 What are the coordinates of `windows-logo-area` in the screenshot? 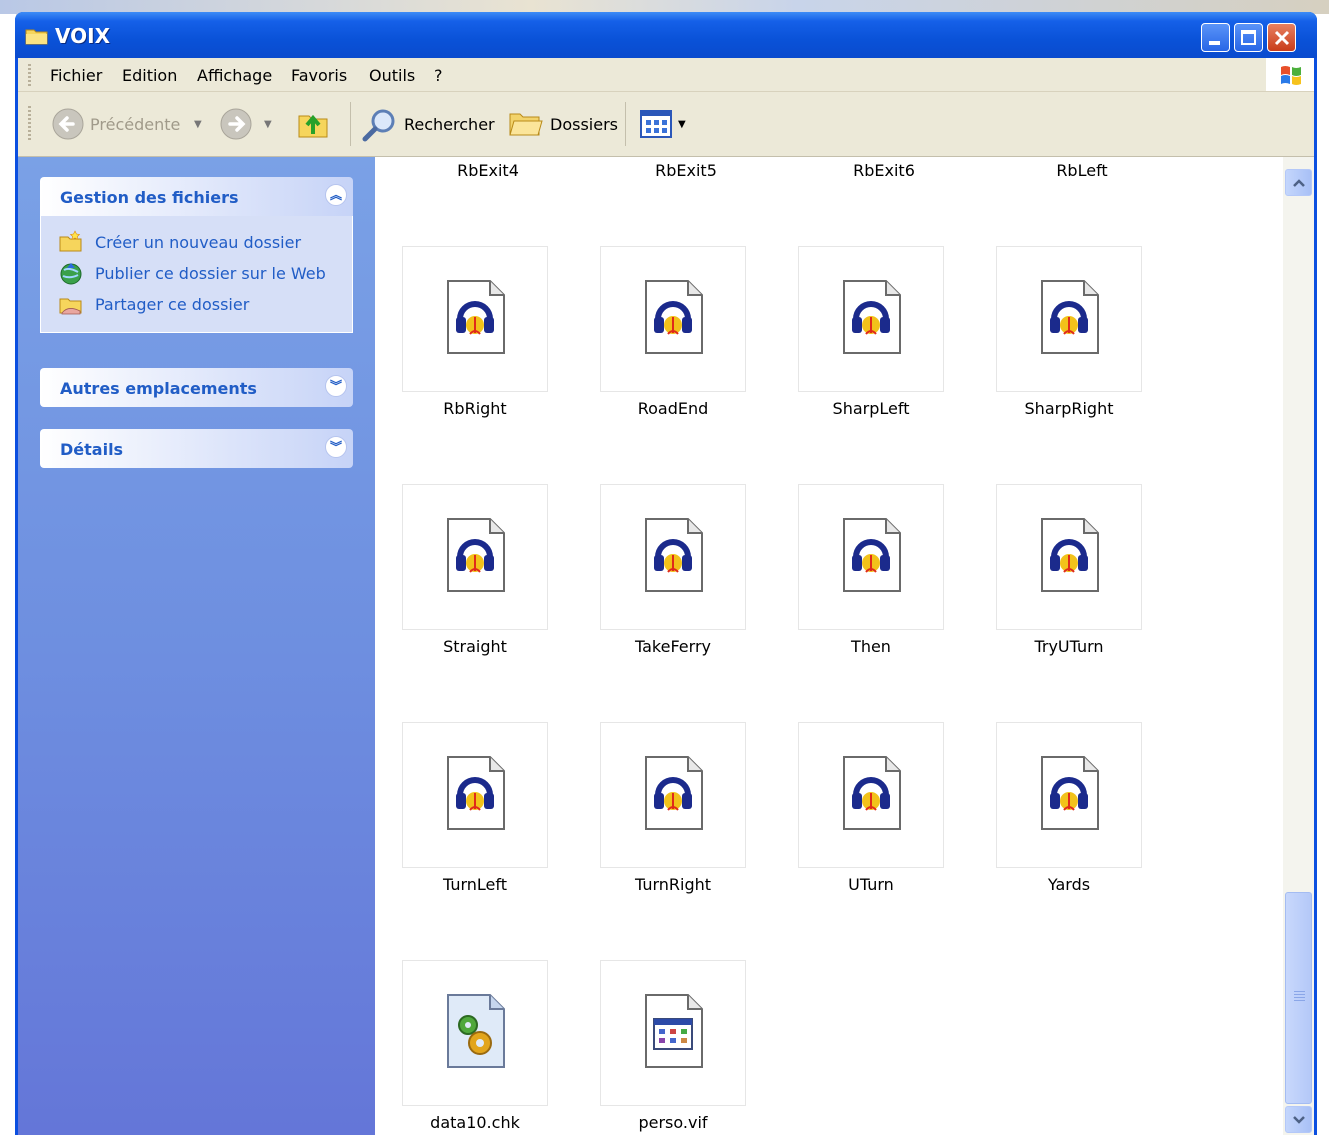 It's located at (1290, 74).